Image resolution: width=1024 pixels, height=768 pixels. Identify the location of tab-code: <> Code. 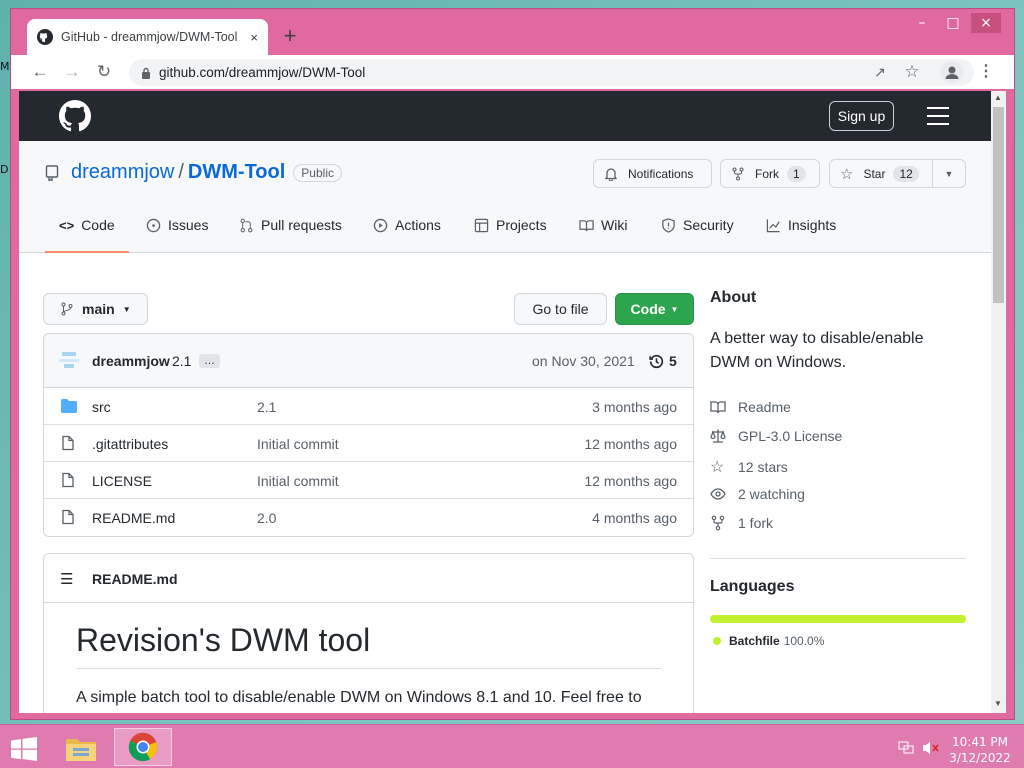
(87, 225).